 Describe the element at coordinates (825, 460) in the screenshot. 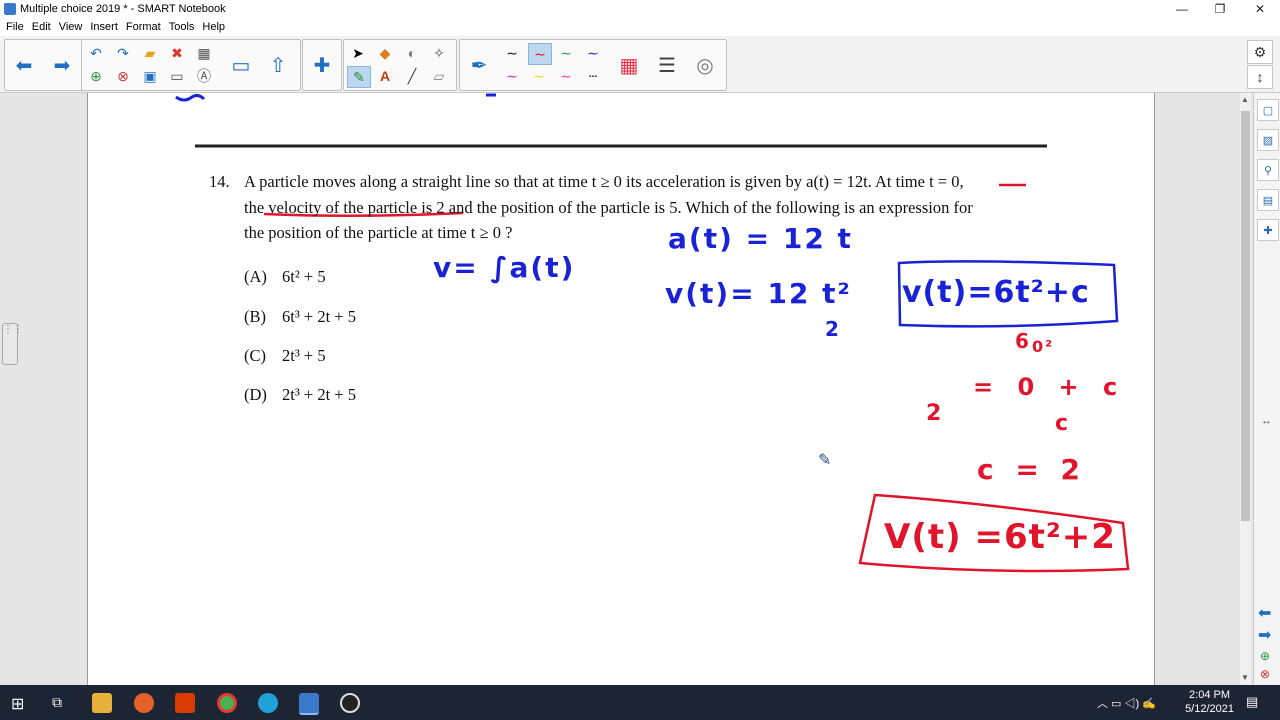

I see `pen-cursor-icon: ✎` at that location.